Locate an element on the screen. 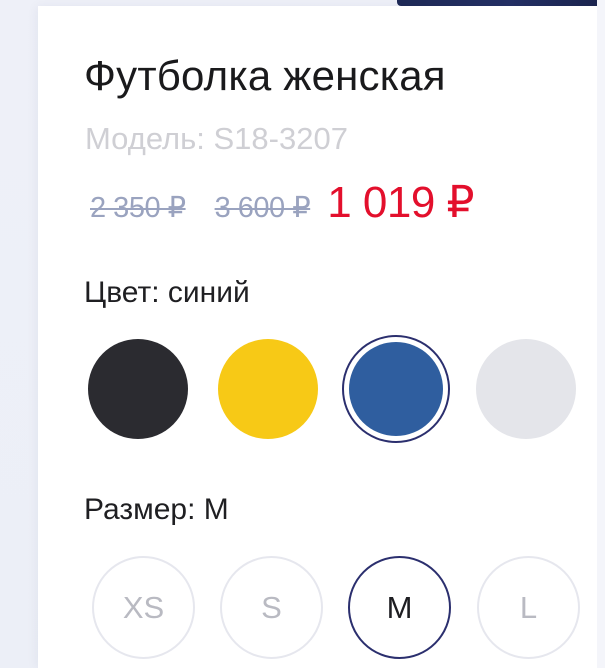 The width and height of the screenshot is (605, 668). color-swatch-fill is located at coordinates (396, 389).